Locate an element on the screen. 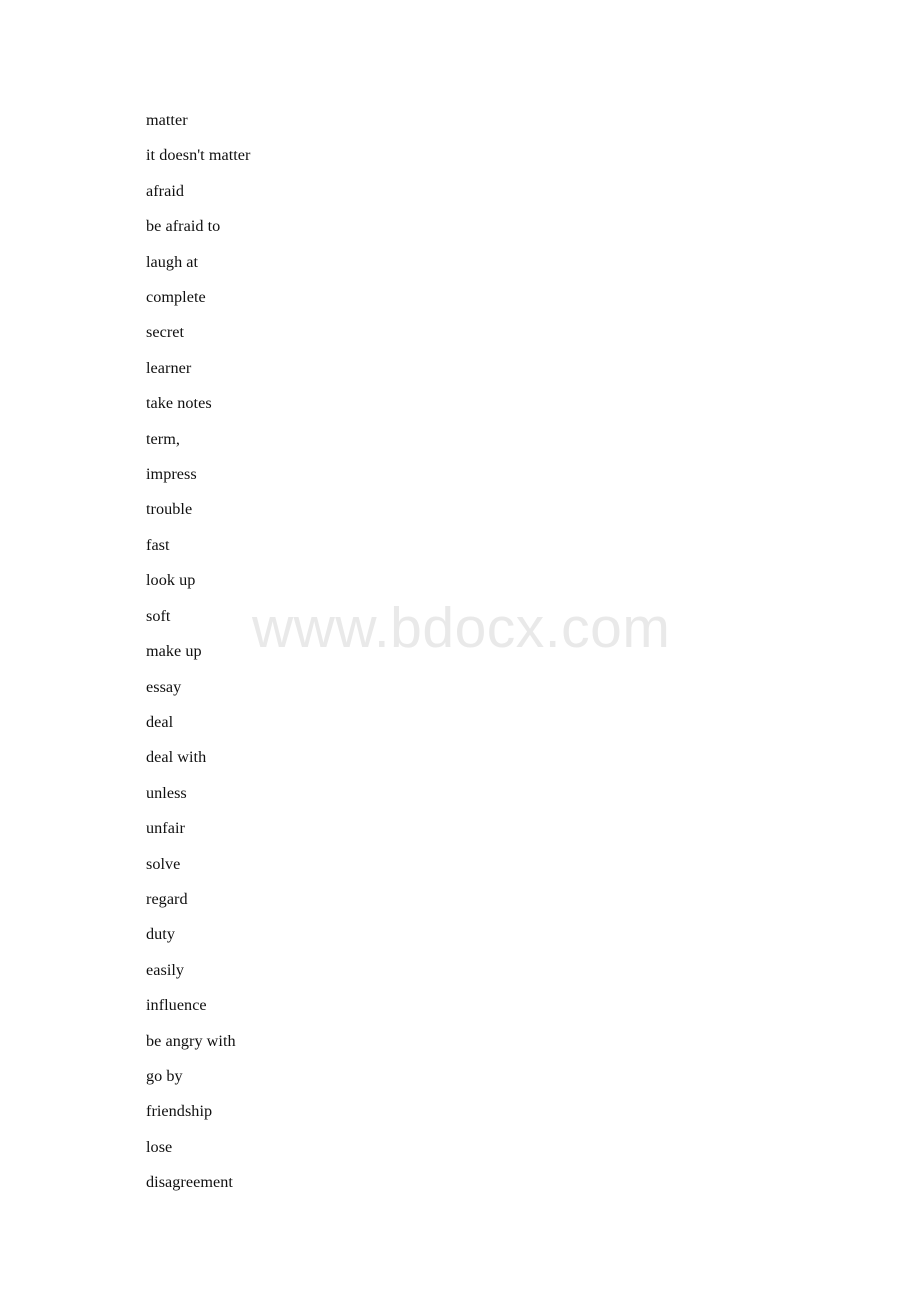  word-list-item: secret is located at coordinates (165, 332).